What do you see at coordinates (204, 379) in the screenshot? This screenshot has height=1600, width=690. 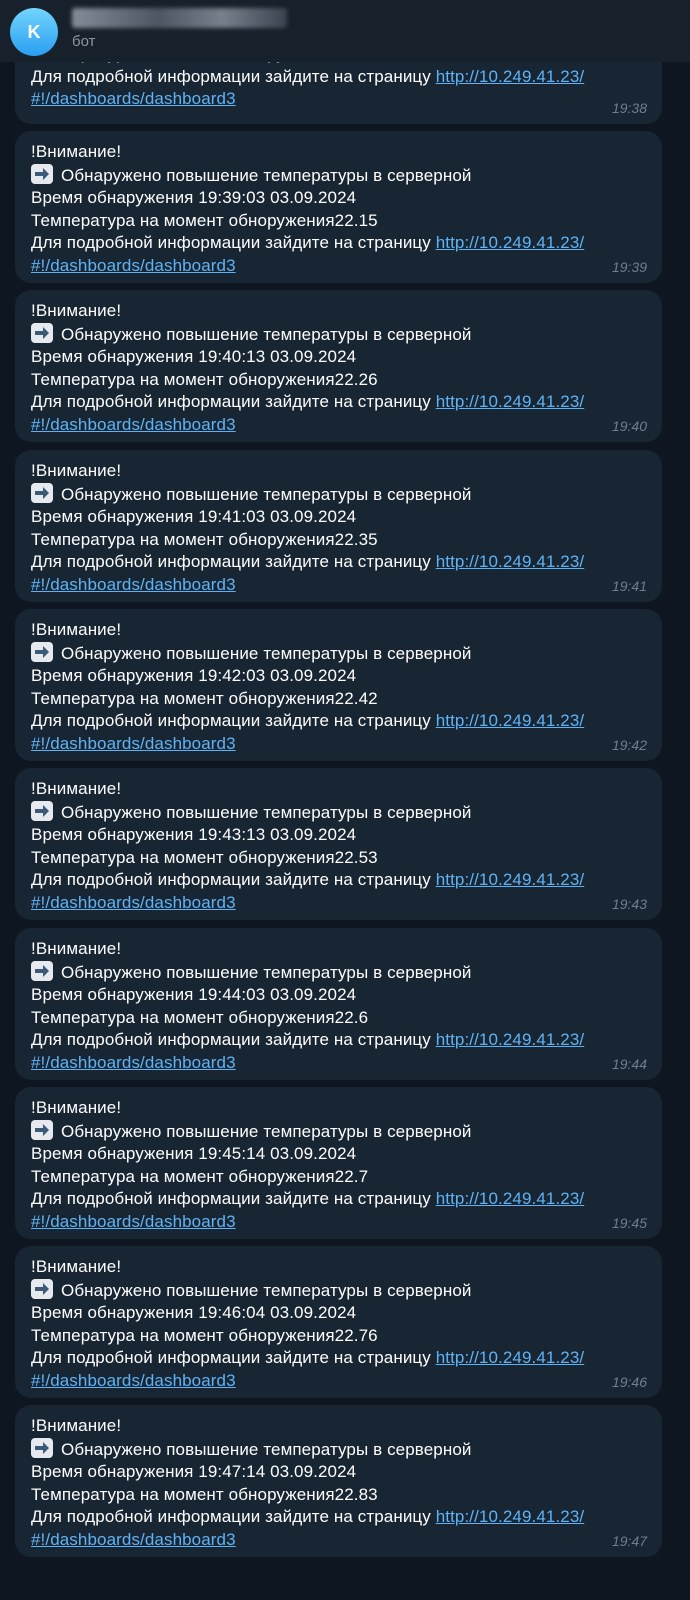 I see `message-line-temp: Температура на момент обноружения22.26` at bounding box center [204, 379].